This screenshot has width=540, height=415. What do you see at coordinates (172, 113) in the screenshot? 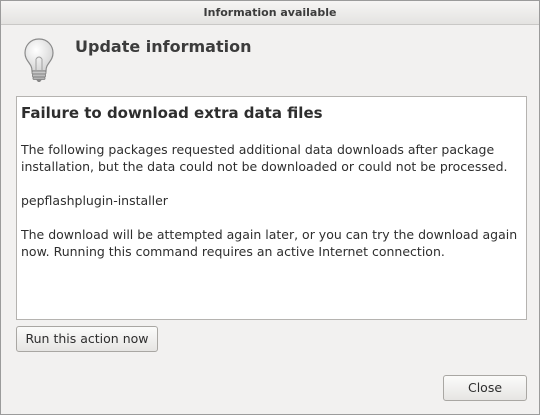
I see `message-heading: Failure to download extra data files` at bounding box center [172, 113].